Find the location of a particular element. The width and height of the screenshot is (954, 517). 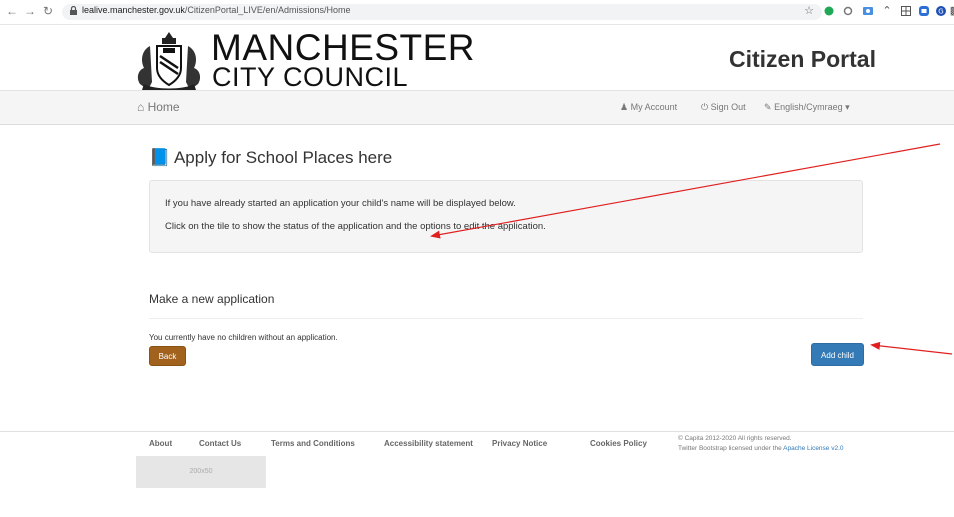

blue-circle-extension-icon: G is located at coordinates (941, 11).